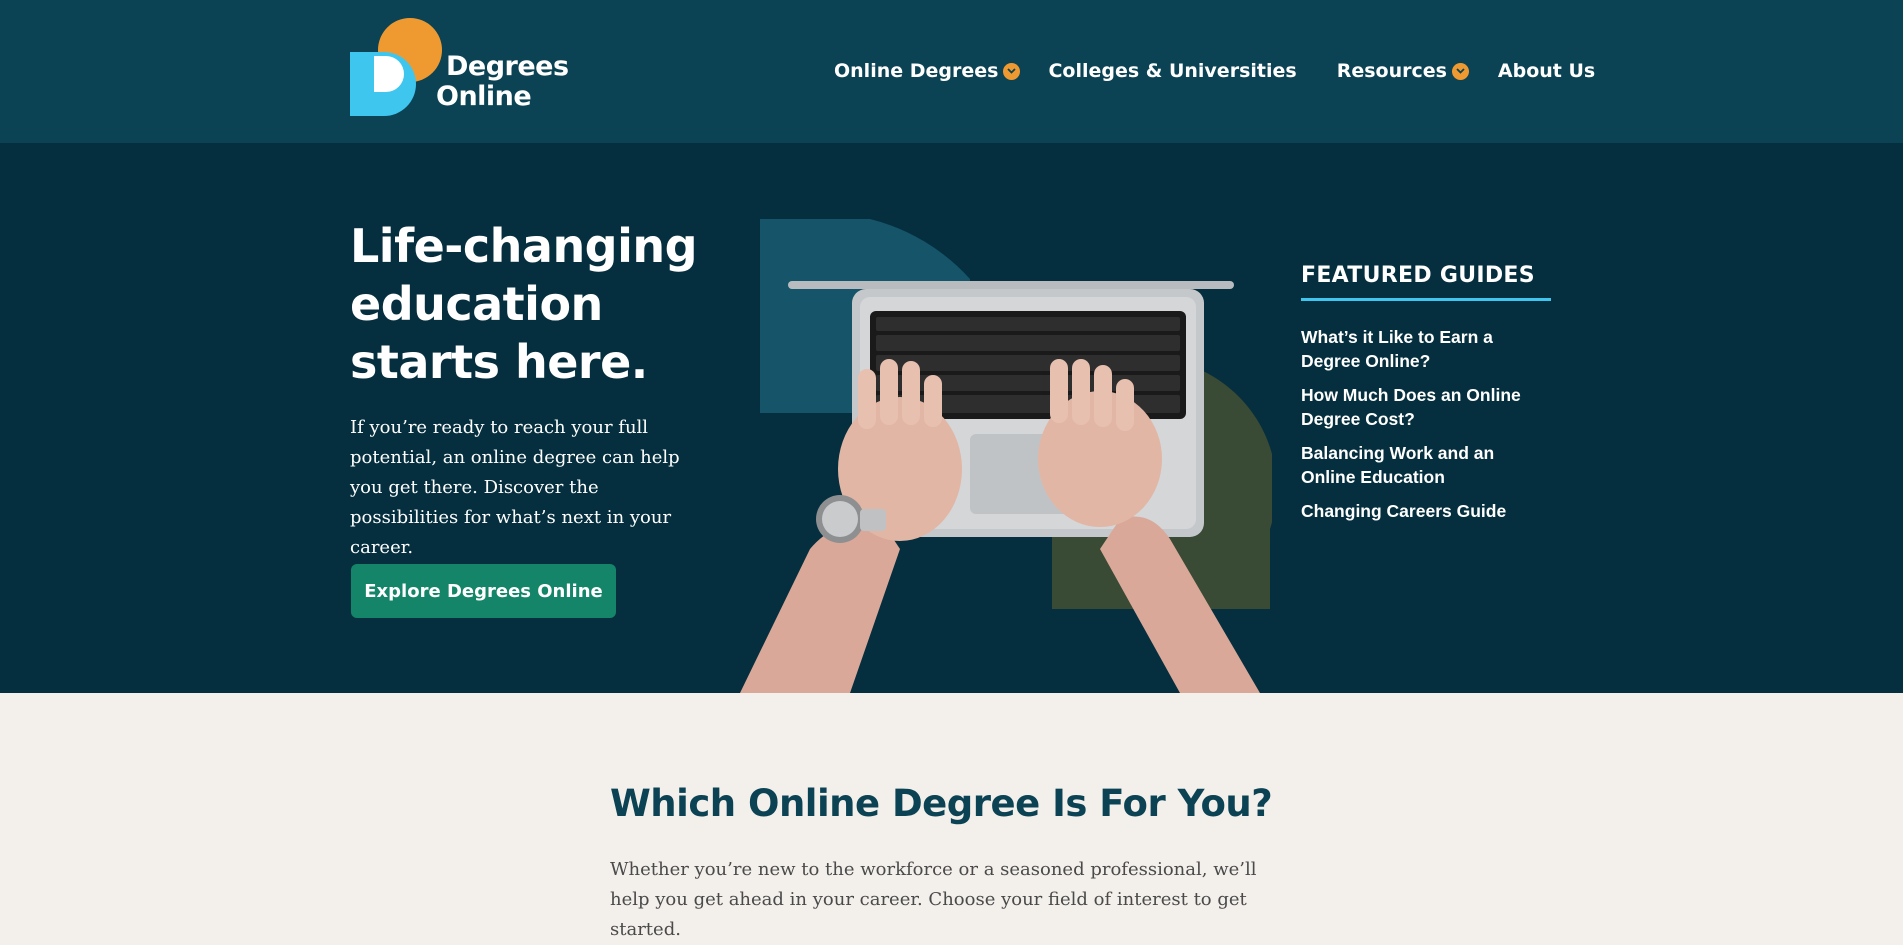 The height and width of the screenshot is (945, 1903). Describe the element at coordinates (1426, 511) in the screenshot. I see `featured-guide-link: Changing Careers Guide` at that location.